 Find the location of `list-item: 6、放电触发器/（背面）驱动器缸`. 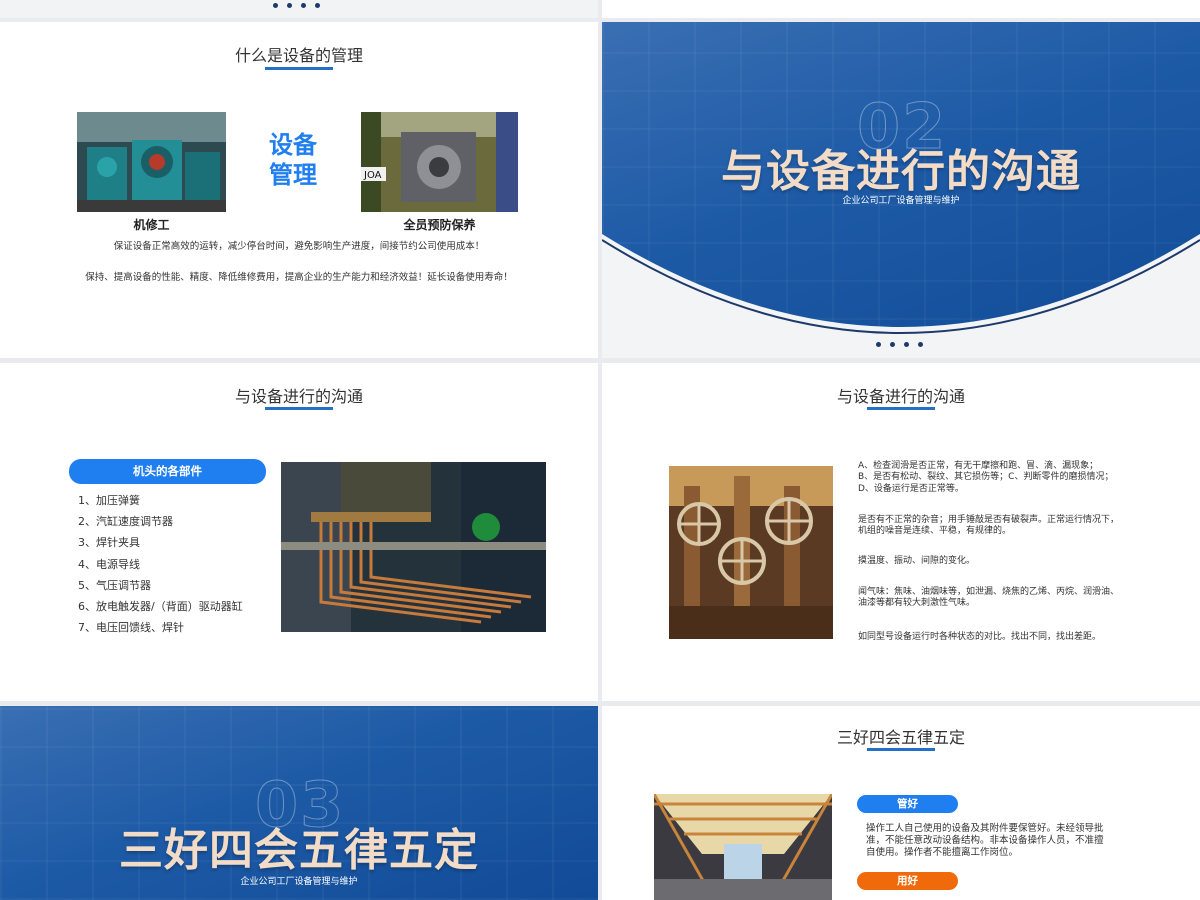

list-item: 6、放电触发器/（背面）驱动器缸 is located at coordinates (160, 606).